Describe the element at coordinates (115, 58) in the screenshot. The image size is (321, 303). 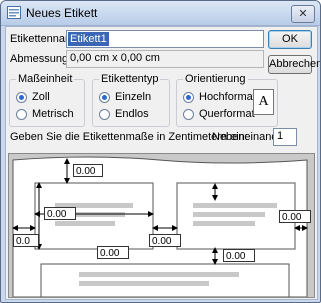
I see `dimensions-value: 0,00 cm x 0,00 cm` at that location.